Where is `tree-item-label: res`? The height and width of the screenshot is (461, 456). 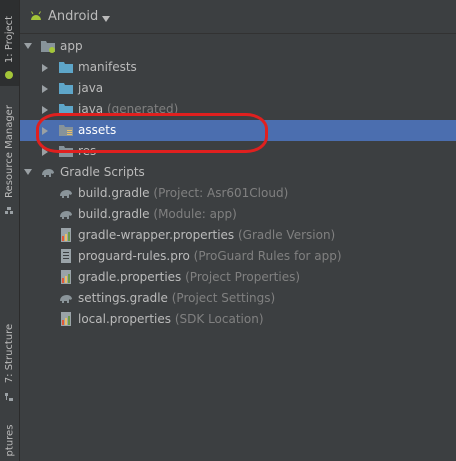
tree-item-label: res is located at coordinates (87, 151).